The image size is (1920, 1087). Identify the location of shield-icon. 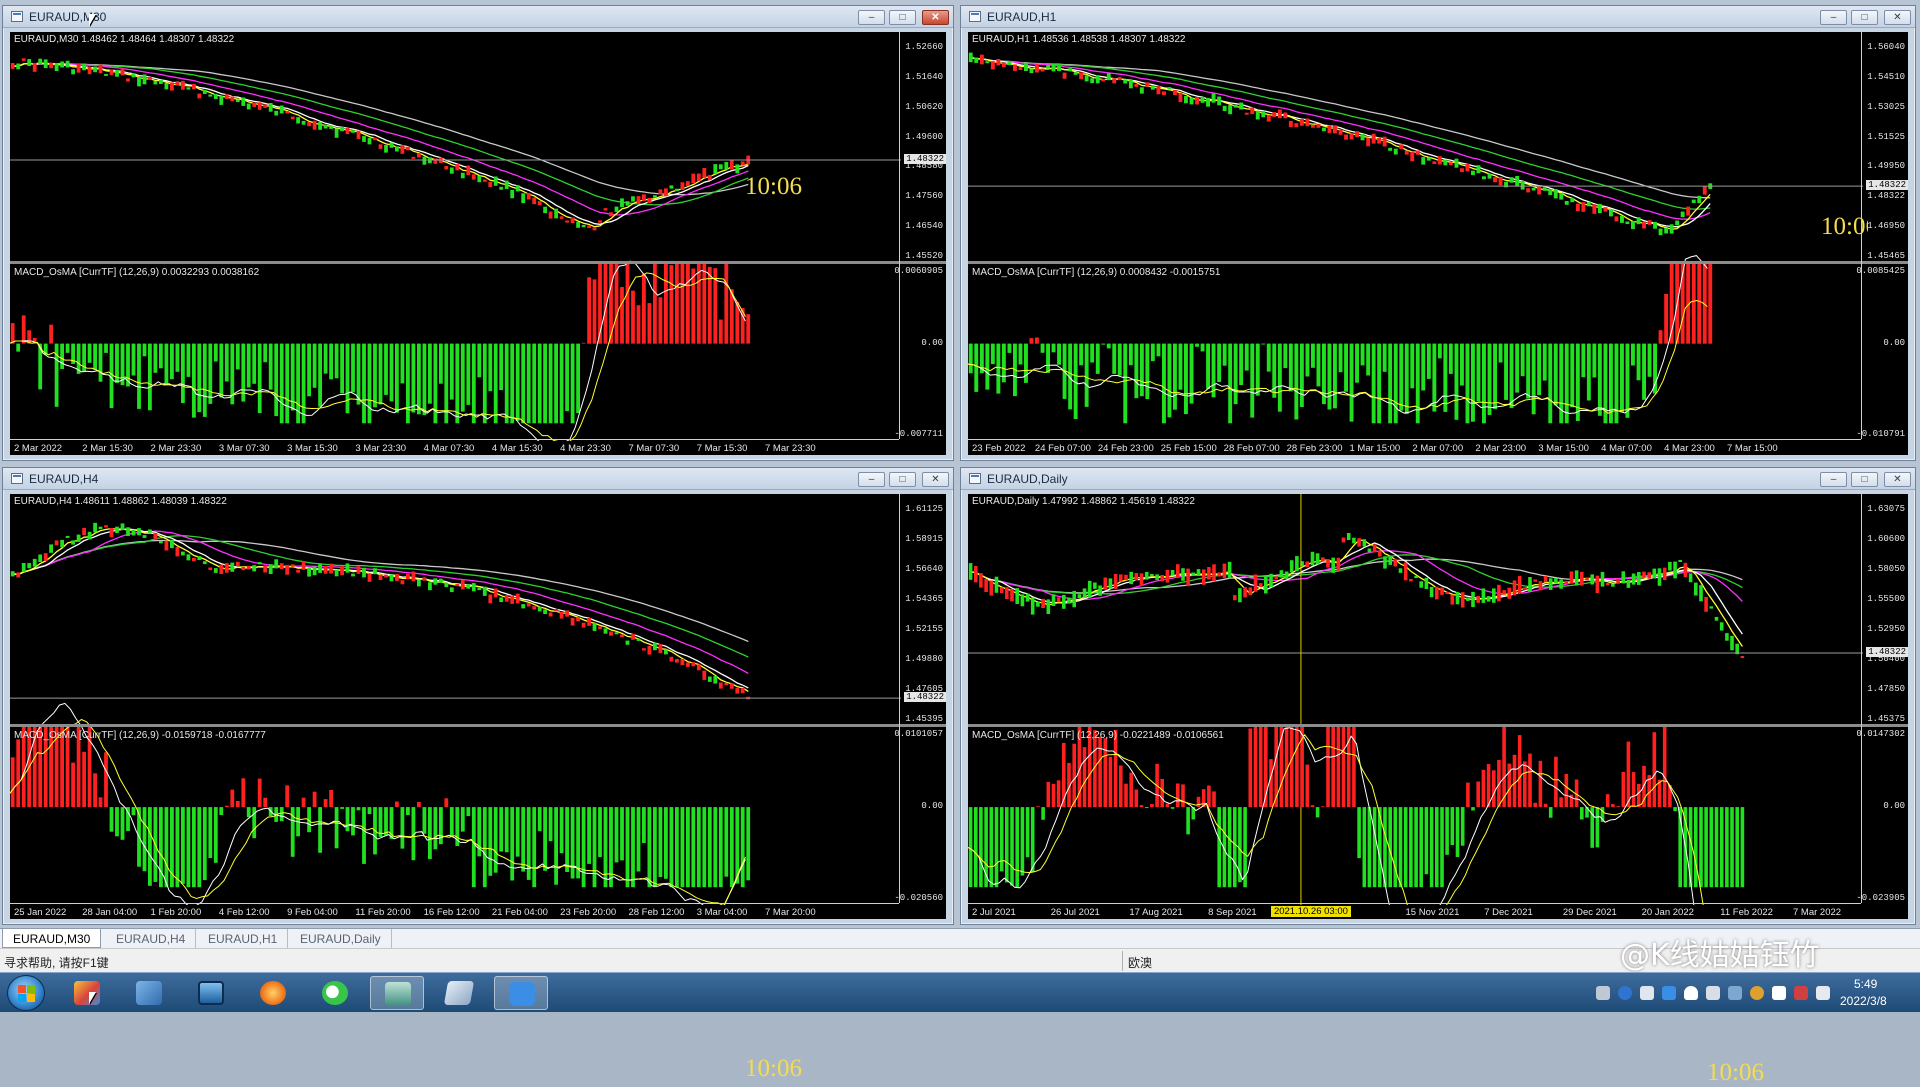
(1691, 993).